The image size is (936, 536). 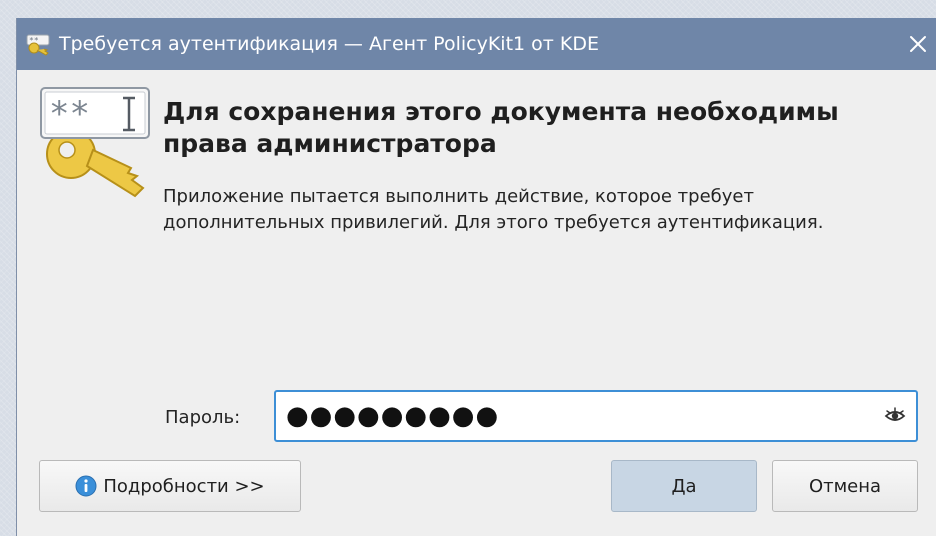 I want to click on password-keys-icon: **, so click(x=95, y=142).